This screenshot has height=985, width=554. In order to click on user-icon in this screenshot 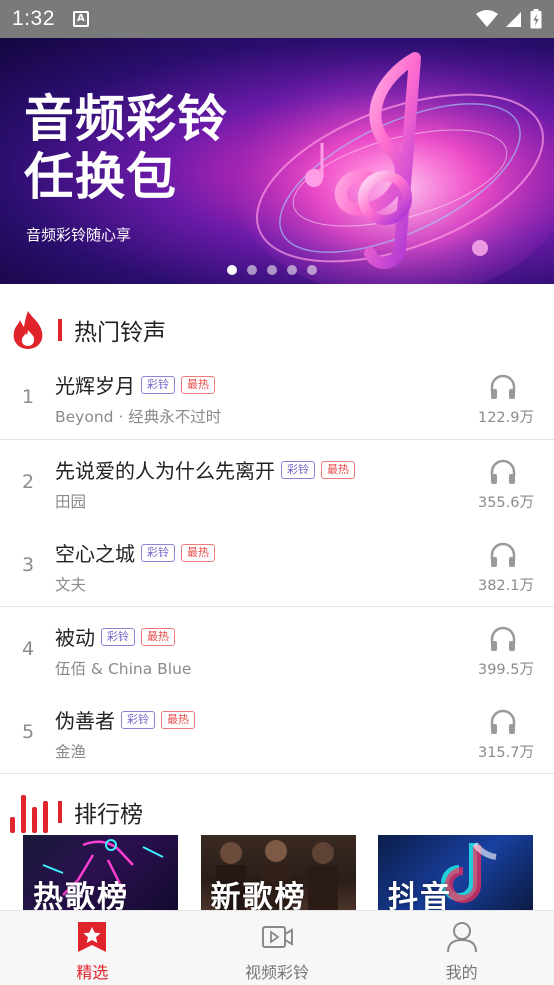, I will do `click(461, 937)`.